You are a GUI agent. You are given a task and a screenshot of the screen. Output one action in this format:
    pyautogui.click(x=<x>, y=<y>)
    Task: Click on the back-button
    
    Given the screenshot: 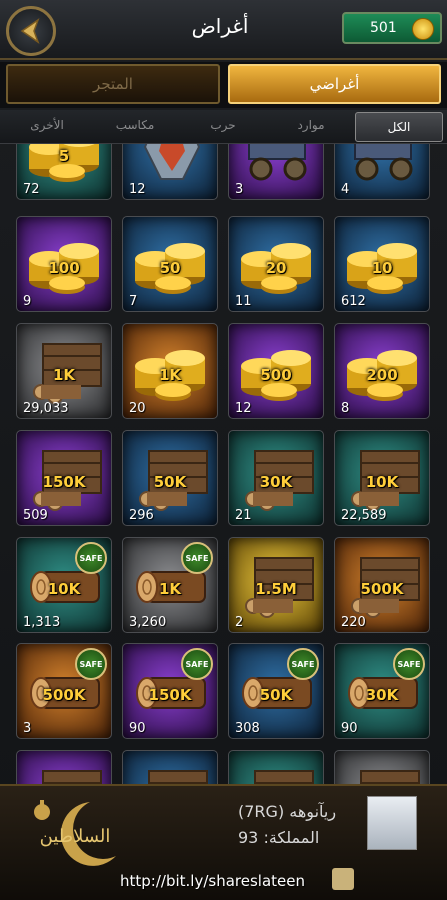 What is the action you would take?
    pyautogui.click(x=31, y=31)
    